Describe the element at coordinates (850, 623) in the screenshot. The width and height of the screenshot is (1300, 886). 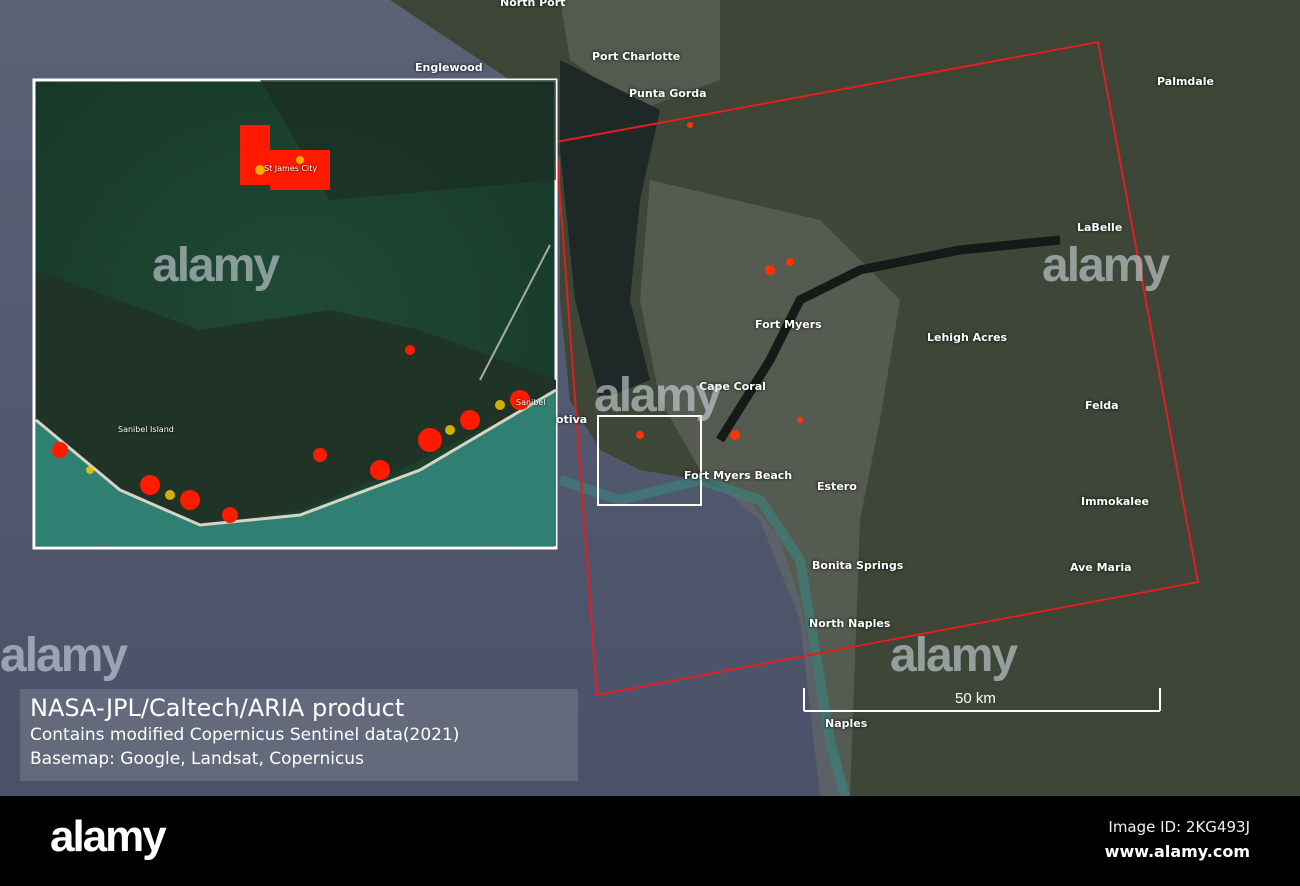
I see `place-north-naples: North Naples` at that location.